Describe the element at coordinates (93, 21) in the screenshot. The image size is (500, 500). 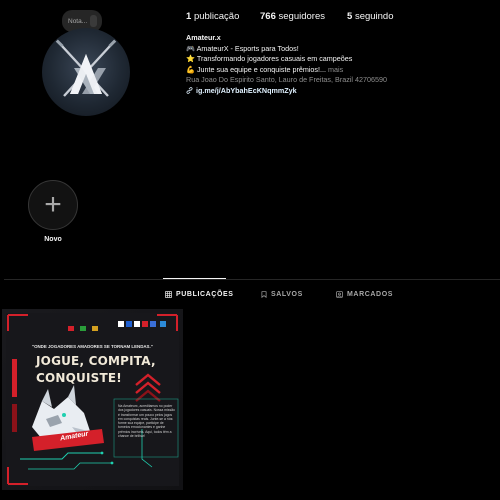
I see `note-options-icon` at that location.